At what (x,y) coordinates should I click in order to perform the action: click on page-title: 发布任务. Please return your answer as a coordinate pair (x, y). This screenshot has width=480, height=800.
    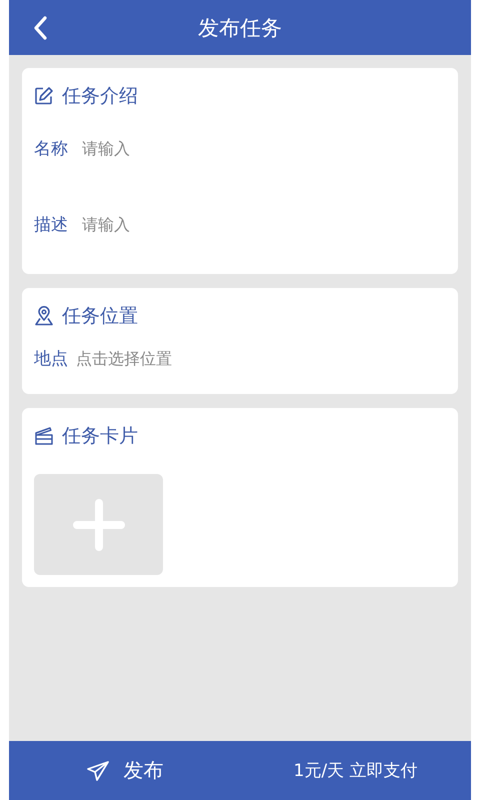
    Looking at the image, I should click on (240, 28).